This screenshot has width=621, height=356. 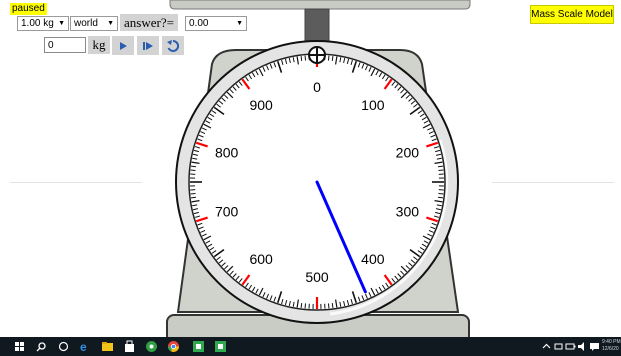 I want to click on play-icon, so click(x=123, y=45).